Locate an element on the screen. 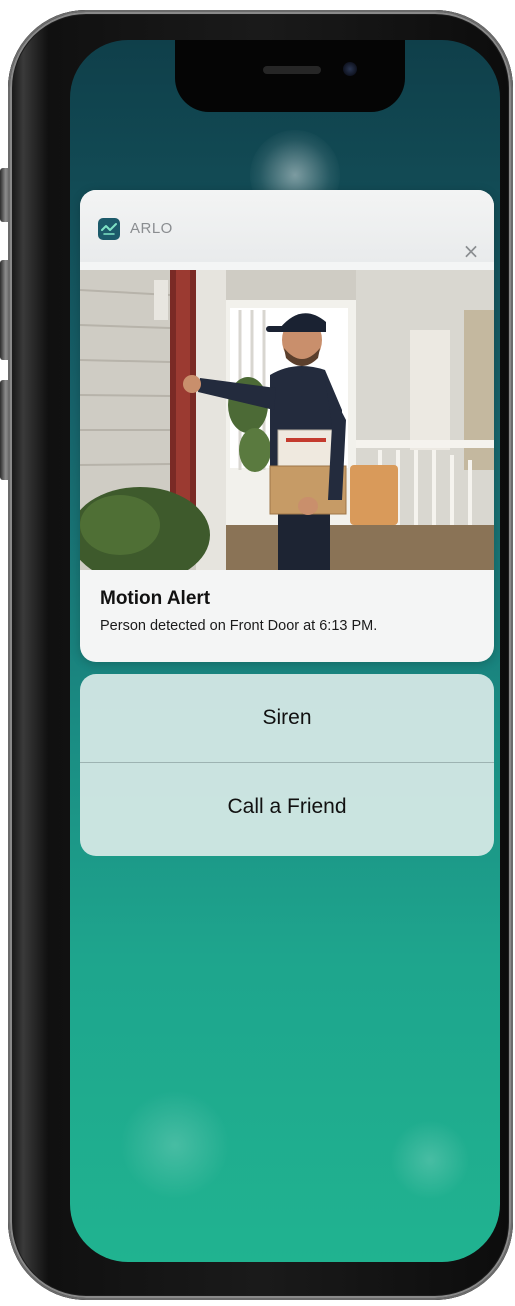 The height and width of the screenshot is (1306, 515). siren-button: Siren is located at coordinates (287, 718).